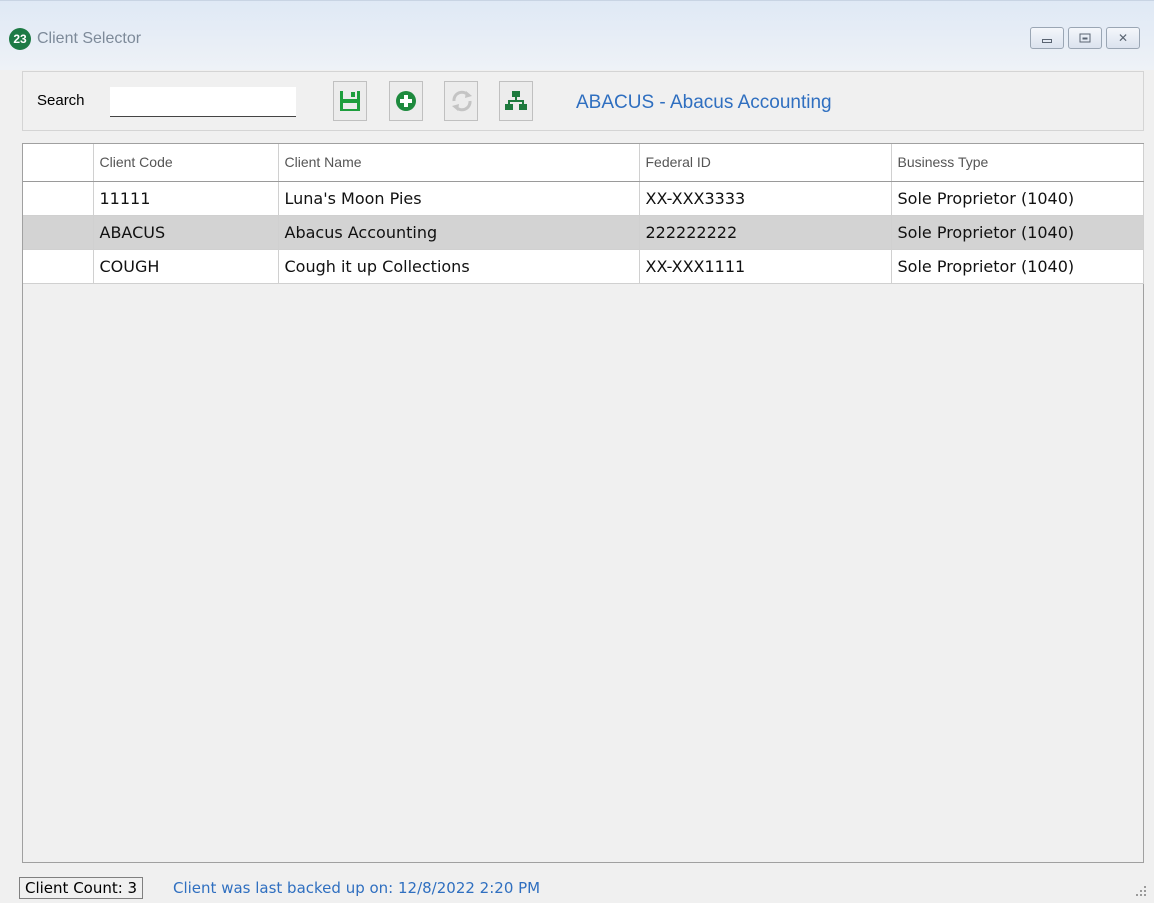 This screenshot has width=1154, height=903. Describe the element at coordinates (704, 102) in the screenshot. I see `current-client-label: ABACUS - Abacus Accounting` at that location.